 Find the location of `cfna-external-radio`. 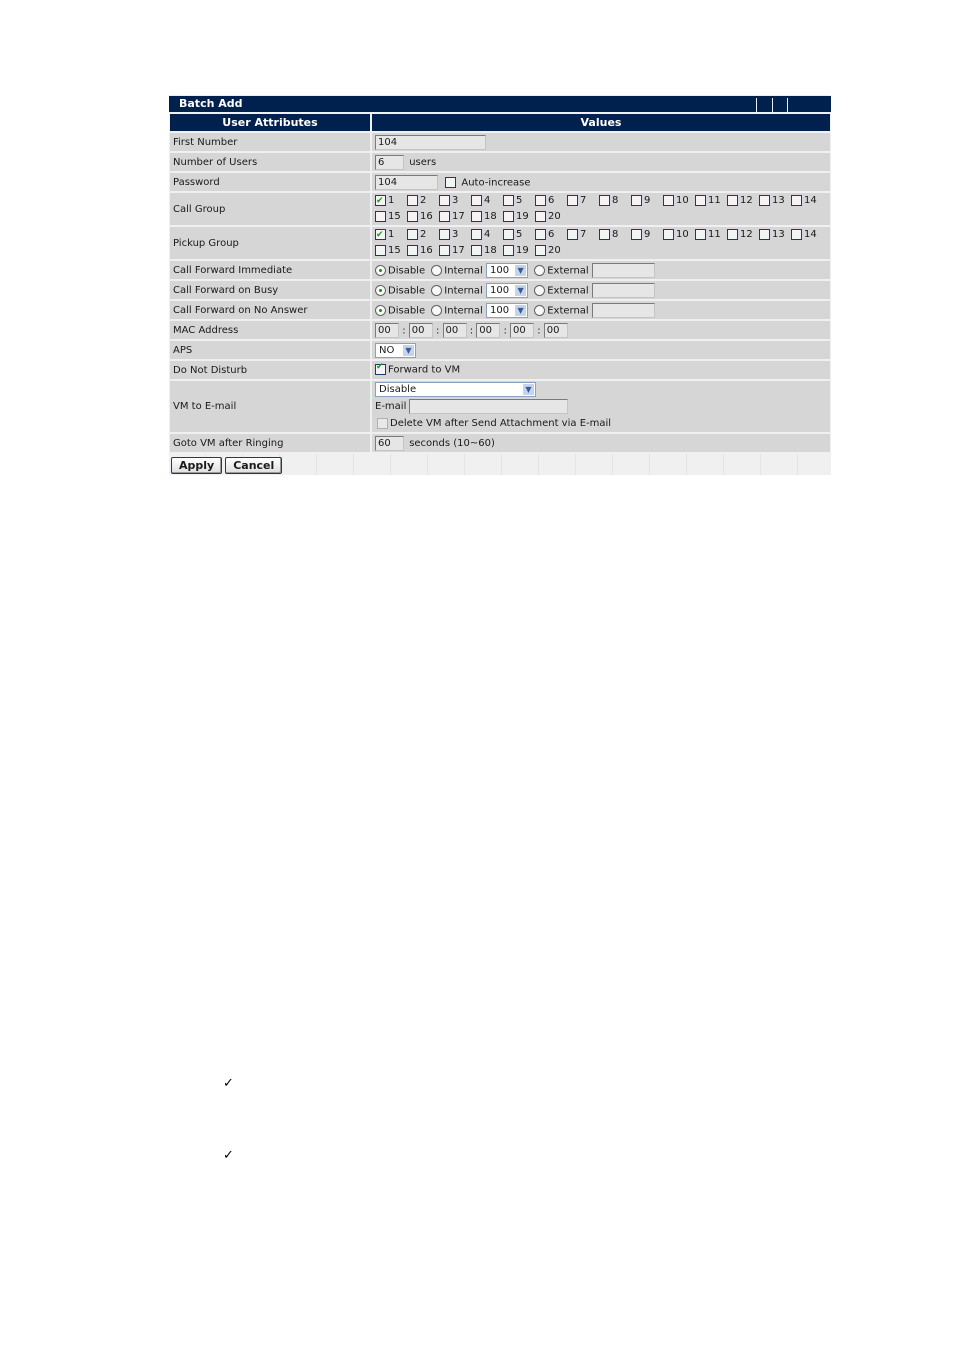

cfna-external-radio is located at coordinates (540, 310).